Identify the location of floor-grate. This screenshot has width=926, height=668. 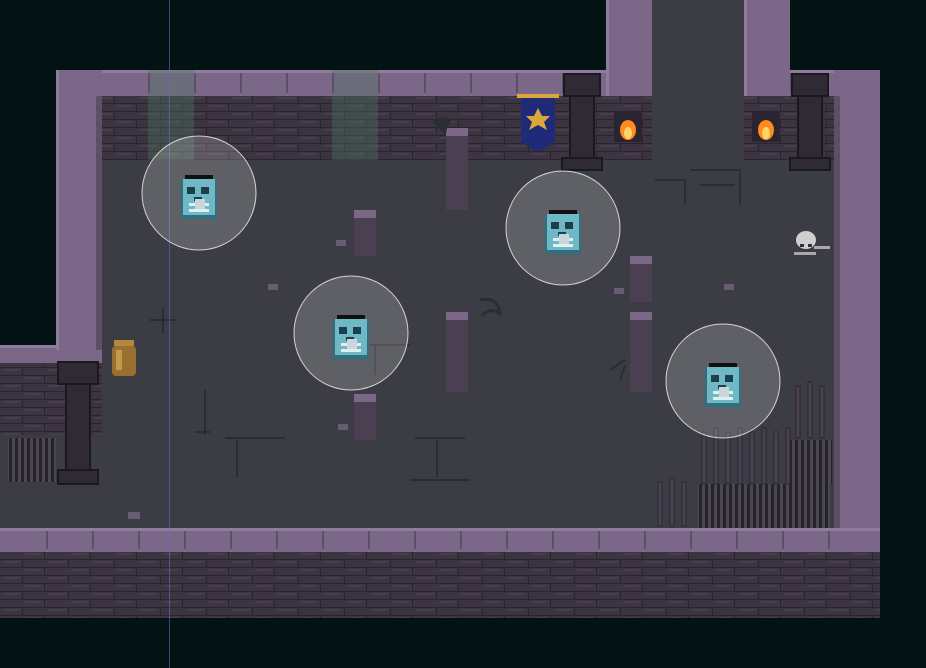
(33, 459).